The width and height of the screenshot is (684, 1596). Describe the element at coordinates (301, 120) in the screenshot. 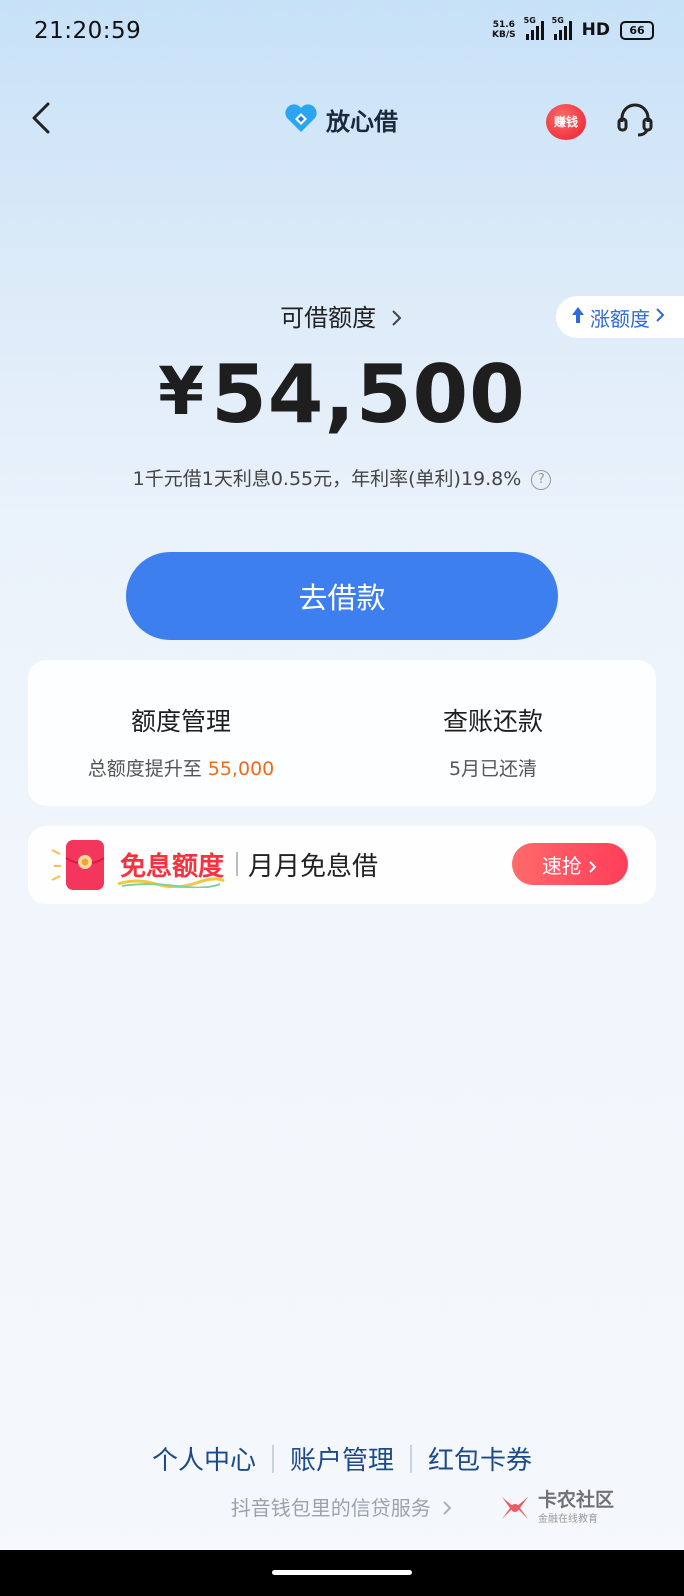

I see `brand-logo-icon` at that location.